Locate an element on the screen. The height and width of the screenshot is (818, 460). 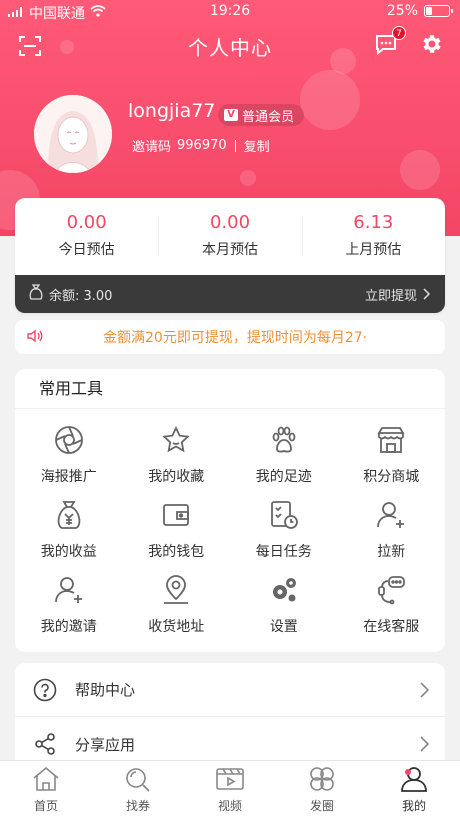
notice-text: 金额满20元即可提现，提现时间为每月27· is located at coordinates (235, 338).